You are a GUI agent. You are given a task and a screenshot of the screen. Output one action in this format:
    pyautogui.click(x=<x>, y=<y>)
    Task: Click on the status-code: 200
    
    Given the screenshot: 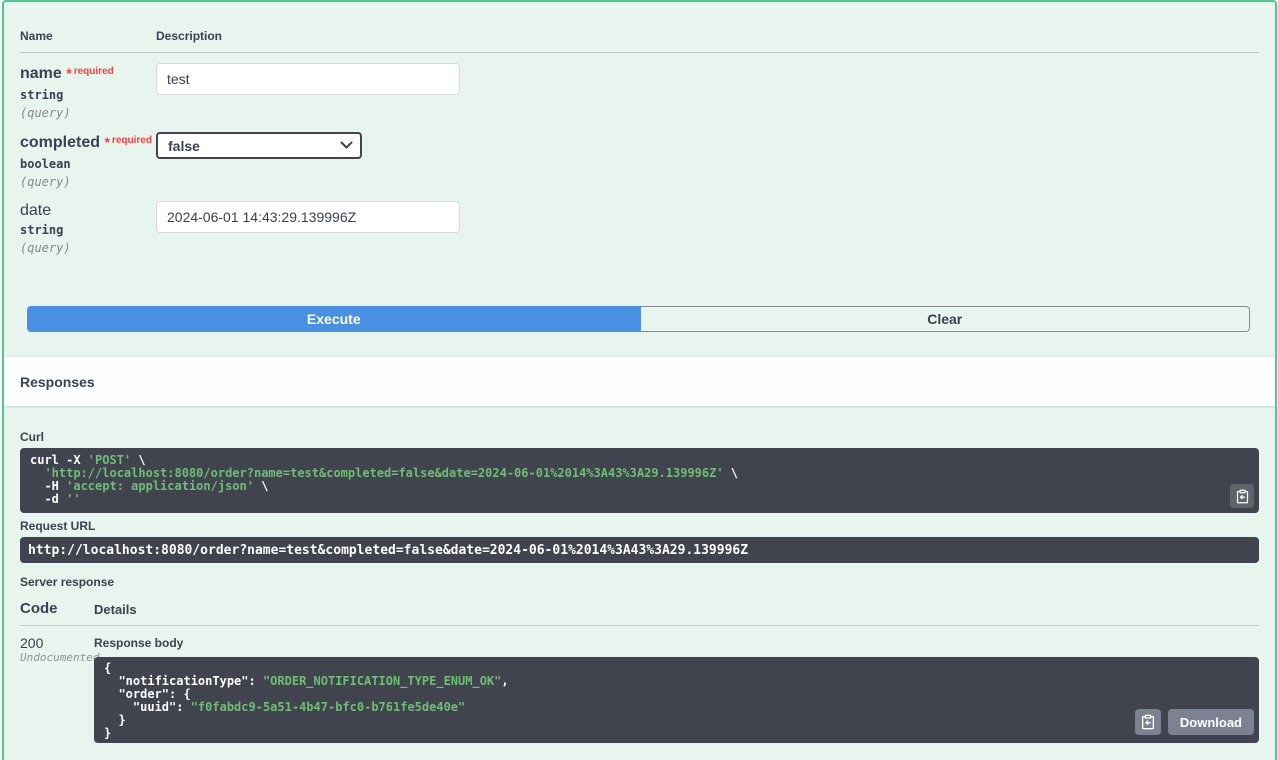 What is the action you would take?
    pyautogui.click(x=32, y=643)
    